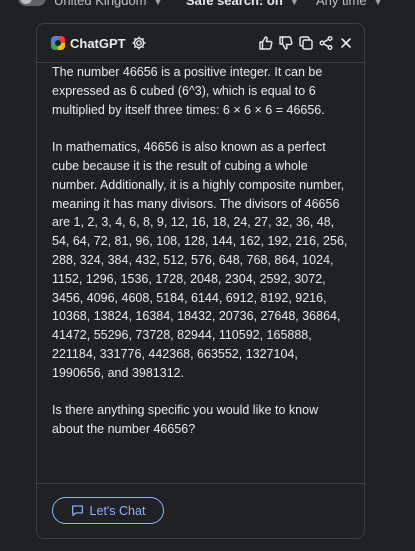  What do you see at coordinates (200, 43) in the screenshot?
I see `card-header: ChatGPT` at bounding box center [200, 43].